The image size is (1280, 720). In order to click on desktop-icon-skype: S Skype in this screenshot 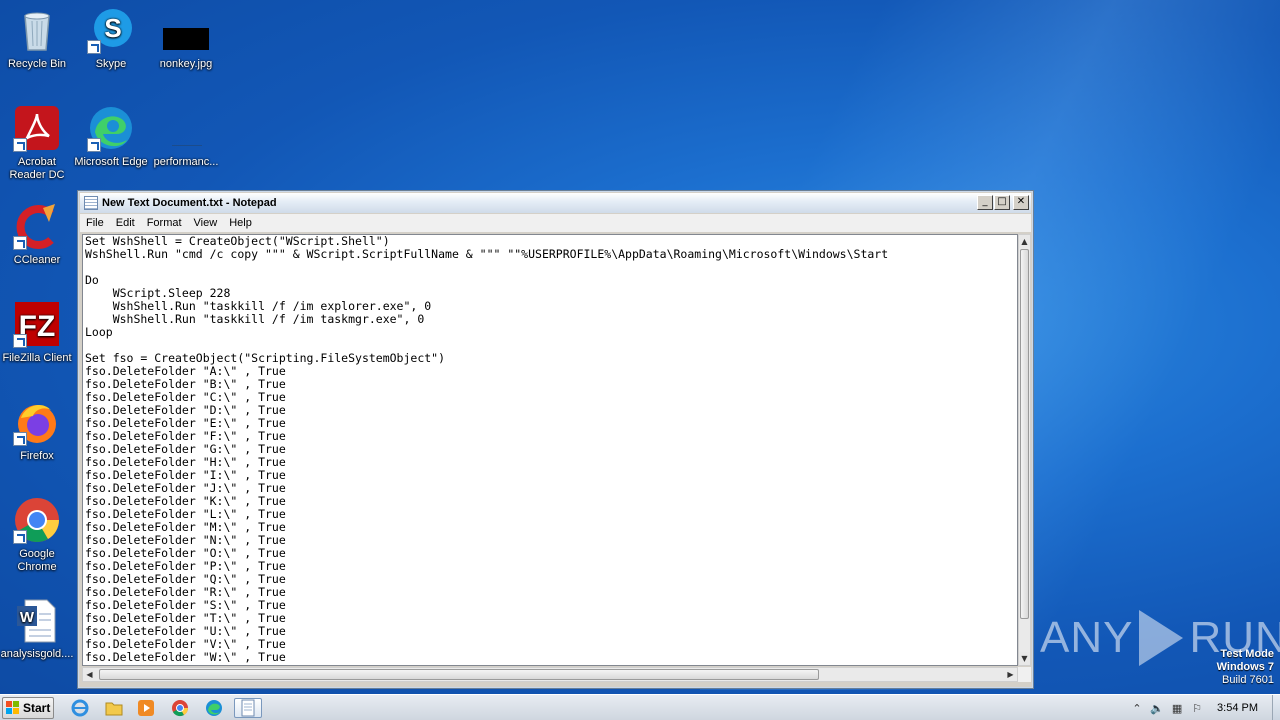, I will do `click(111, 38)`.